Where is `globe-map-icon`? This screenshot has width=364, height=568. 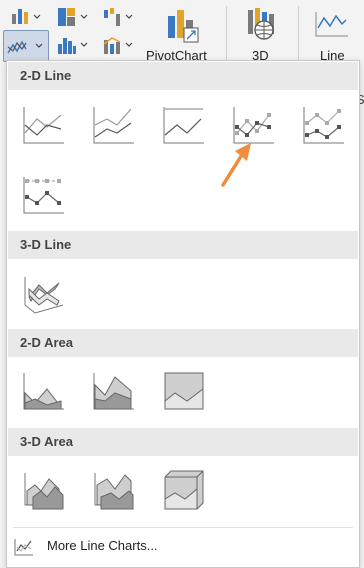
globe-map-icon is located at coordinates (261, 24).